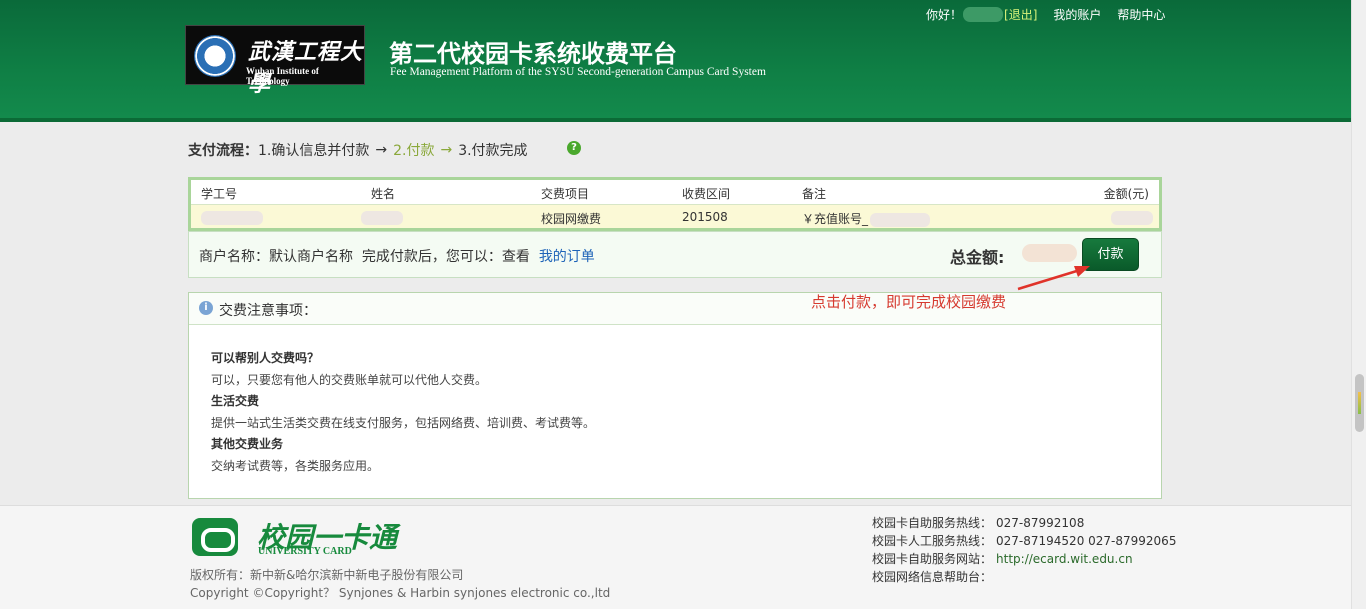 The width and height of the screenshot is (1366, 609). I want to click on username-redacted, so click(983, 14).